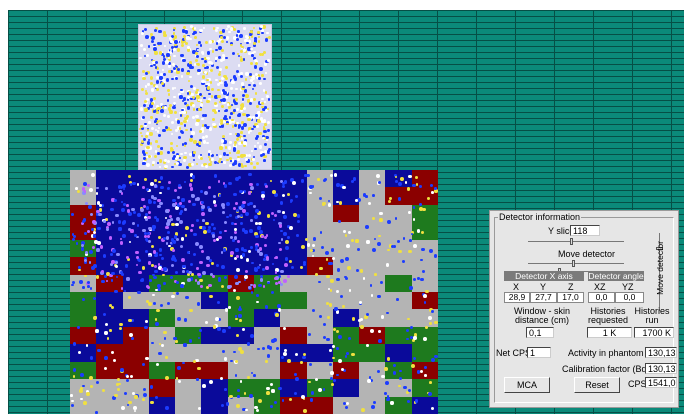  I want to click on col-yz-label: YZ, so click(628, 287).